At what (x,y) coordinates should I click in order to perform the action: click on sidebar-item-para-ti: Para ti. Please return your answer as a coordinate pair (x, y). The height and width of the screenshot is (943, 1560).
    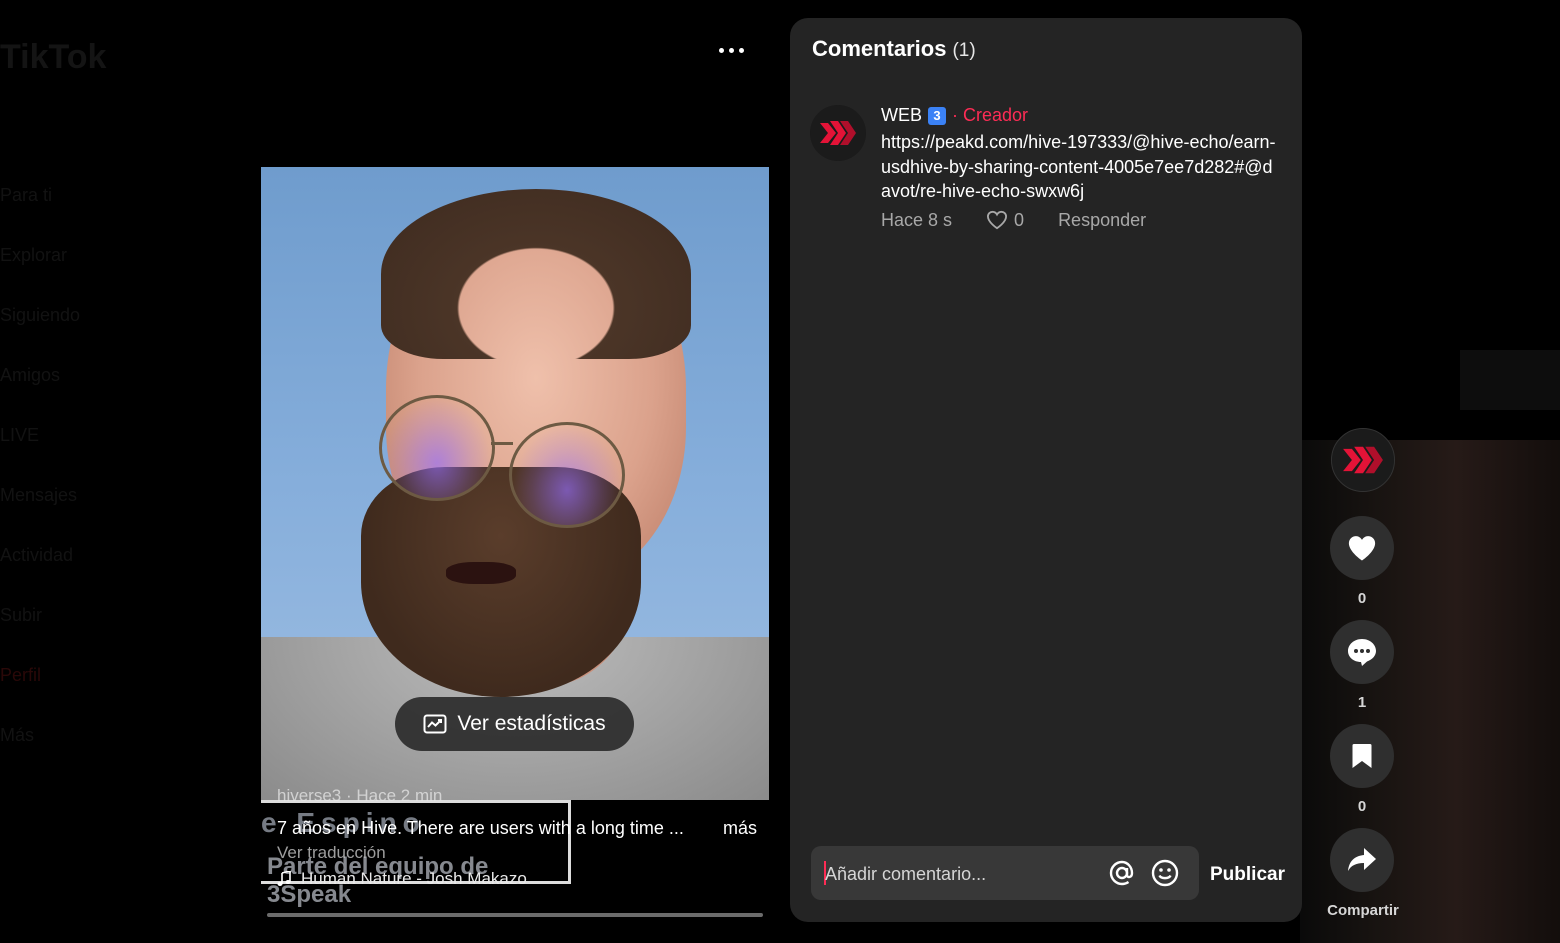
    Looking at the image, I should click on (40, 210).